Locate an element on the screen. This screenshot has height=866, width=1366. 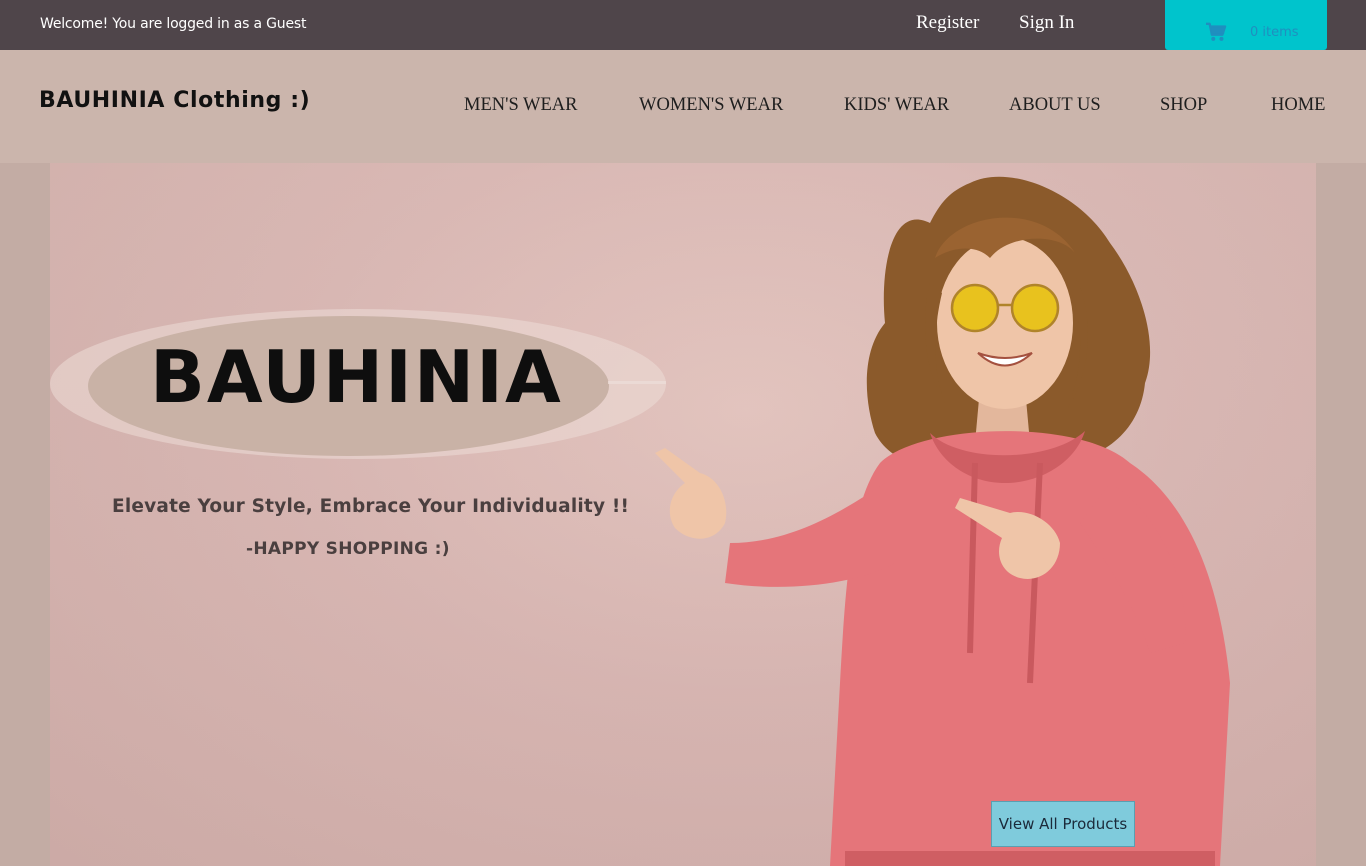
nav-home: HOME is located at coordinates (1298, 105).